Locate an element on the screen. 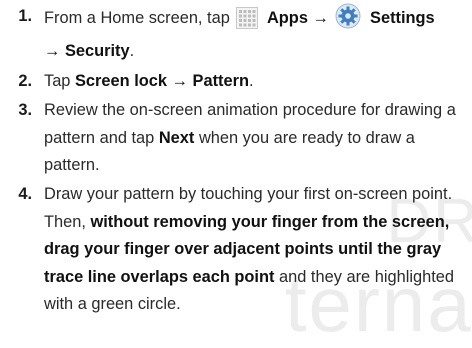 This screenshot has height=348, width=472. step-2: 2. Tap Screen lock → Pattern. is located at coordinates (230, 81).